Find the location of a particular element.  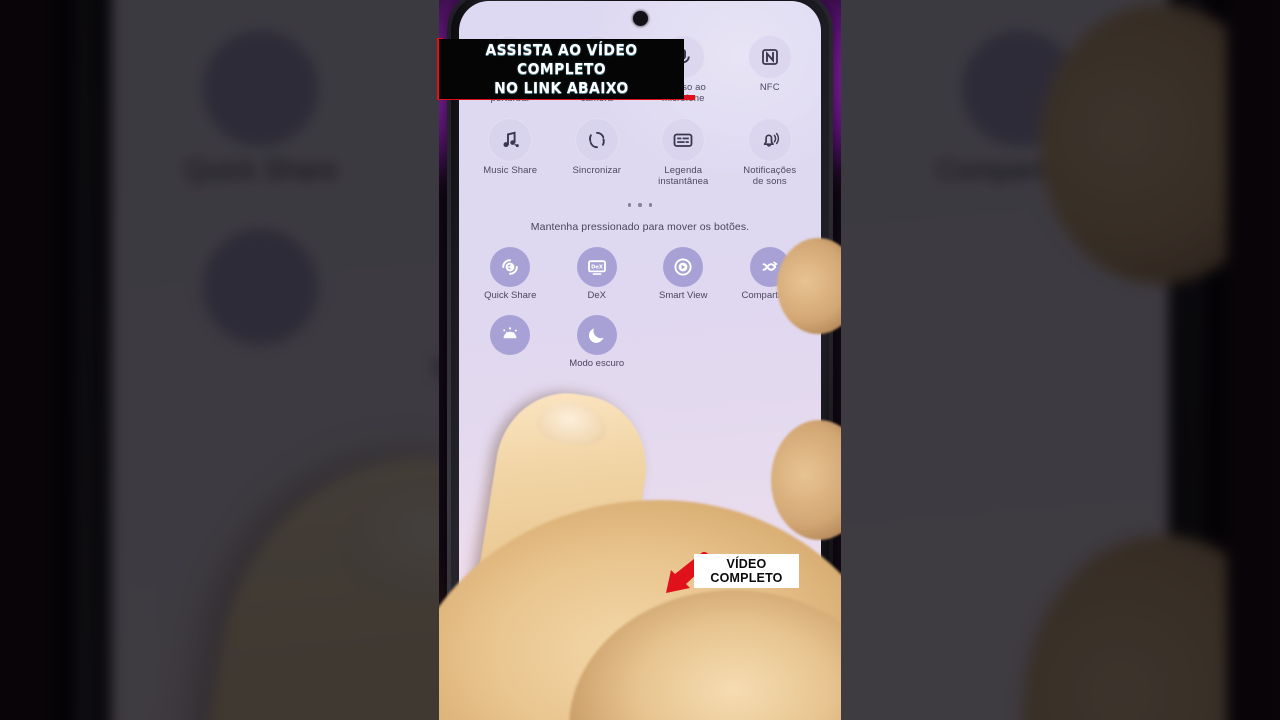

cta-badge: VÍDEO COMPLETO is located at coordinates (746, 571).